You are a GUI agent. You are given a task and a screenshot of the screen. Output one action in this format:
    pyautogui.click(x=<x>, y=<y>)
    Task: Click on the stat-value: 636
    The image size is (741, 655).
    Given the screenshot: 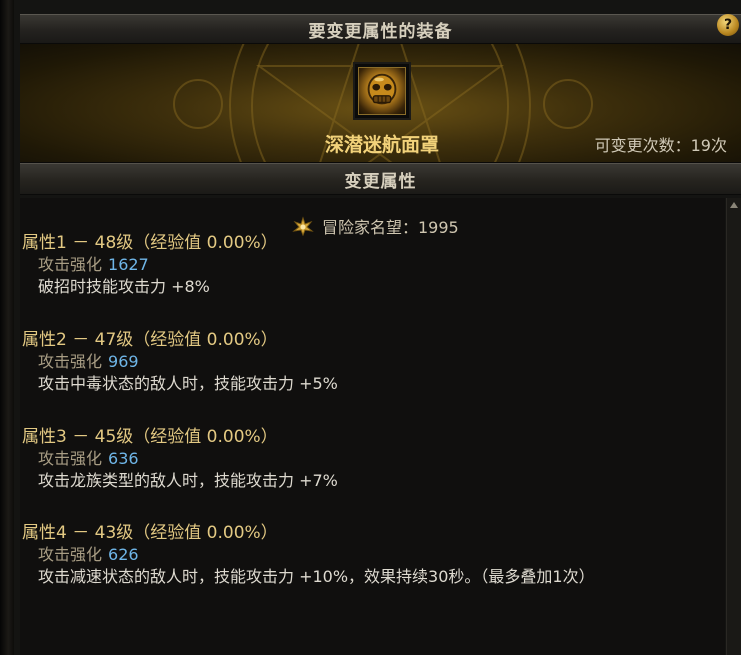 What is the action you would take?
    pyautogui.click(x=123, y=458)
    